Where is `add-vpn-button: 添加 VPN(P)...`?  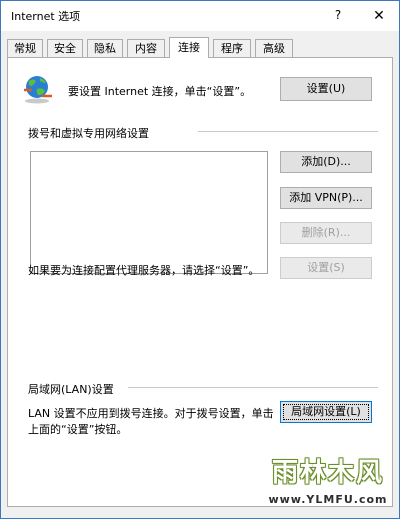
add-vpn-button: 添加 VPN(P)... is located at coordinates (326, 198).